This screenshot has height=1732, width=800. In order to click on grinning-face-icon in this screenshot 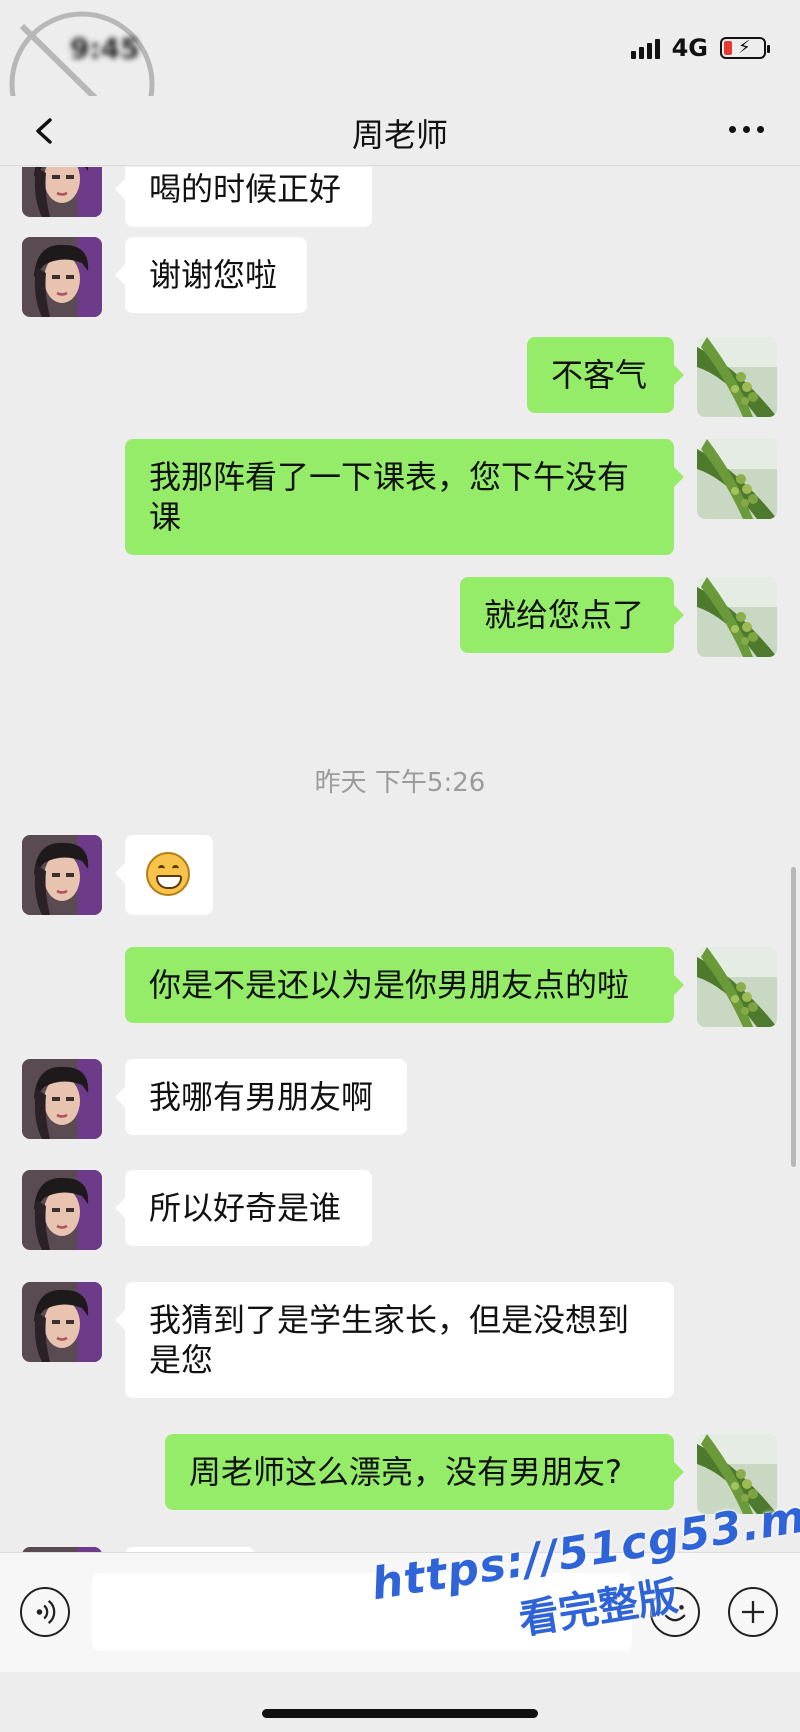, I will do `click(168, 874)`.